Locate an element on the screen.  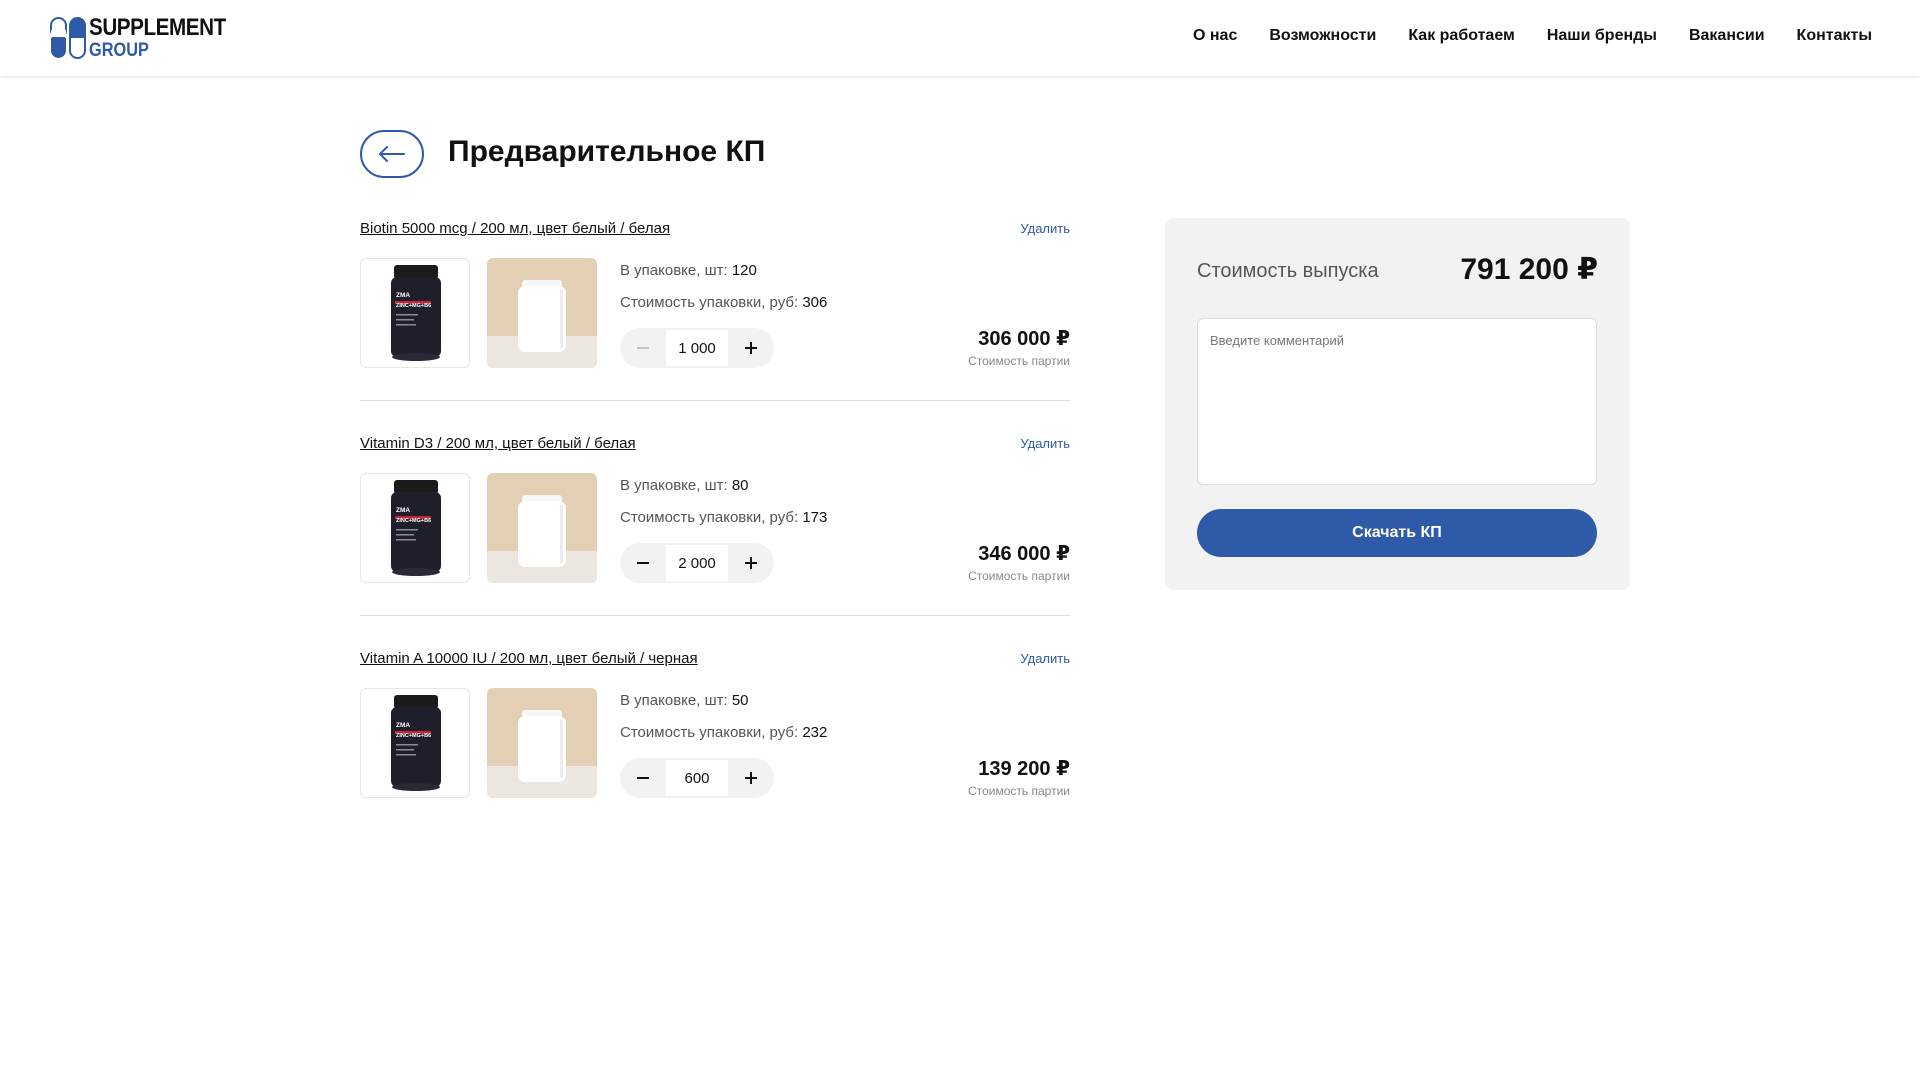
pack-quantity-value: 50 is located at coordinates (740, 700).